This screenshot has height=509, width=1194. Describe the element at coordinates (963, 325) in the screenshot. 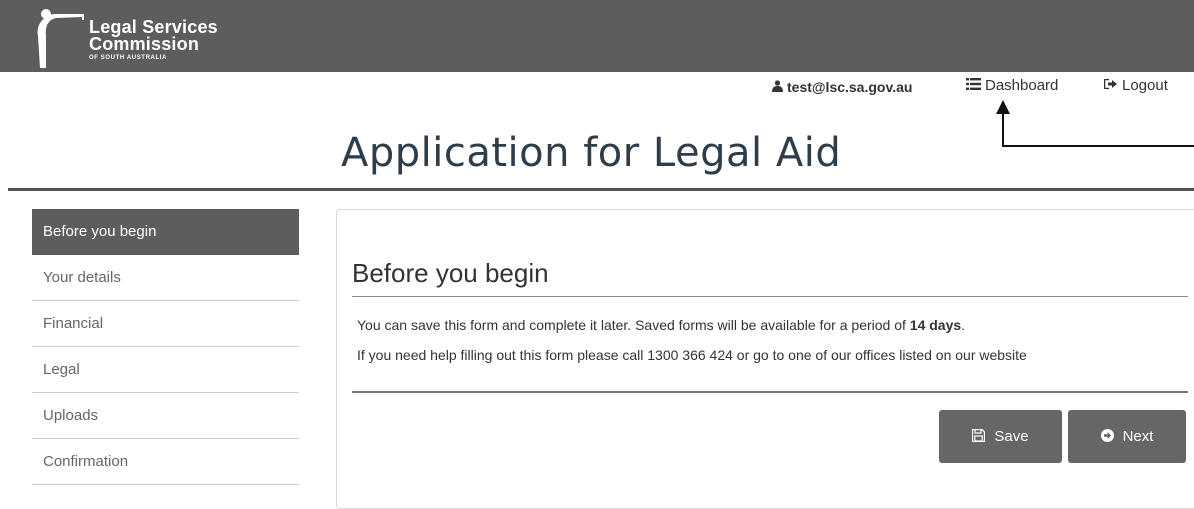

I see `save-info-suffix: .` at that location.